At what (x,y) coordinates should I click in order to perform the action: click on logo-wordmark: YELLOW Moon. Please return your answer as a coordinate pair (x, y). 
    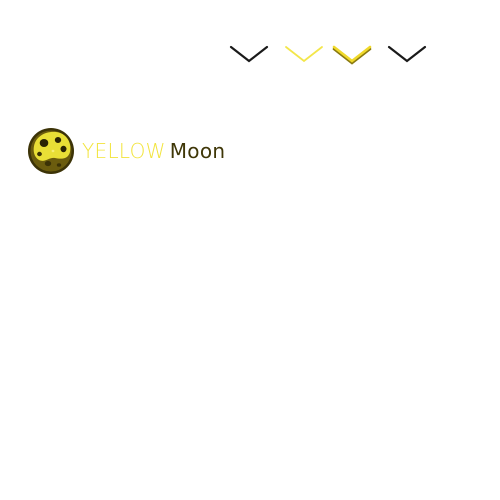
    Looking at the image, I should click on (153, 151).